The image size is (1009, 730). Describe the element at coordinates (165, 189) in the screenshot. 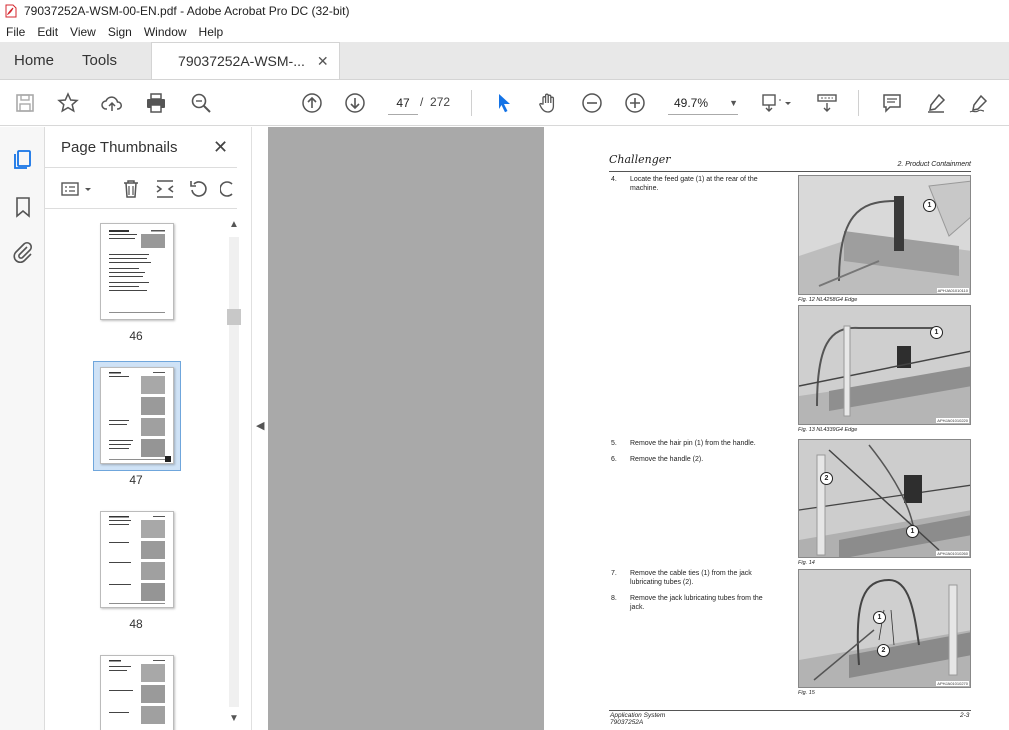

I see `extract-pages-icon` at that location.